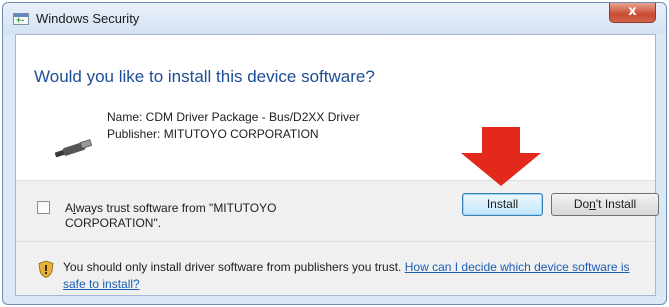  What do you see at coordinates (502, 204) in the screenshot?
I see `install-button: Install` at bounding box center [502, 204].